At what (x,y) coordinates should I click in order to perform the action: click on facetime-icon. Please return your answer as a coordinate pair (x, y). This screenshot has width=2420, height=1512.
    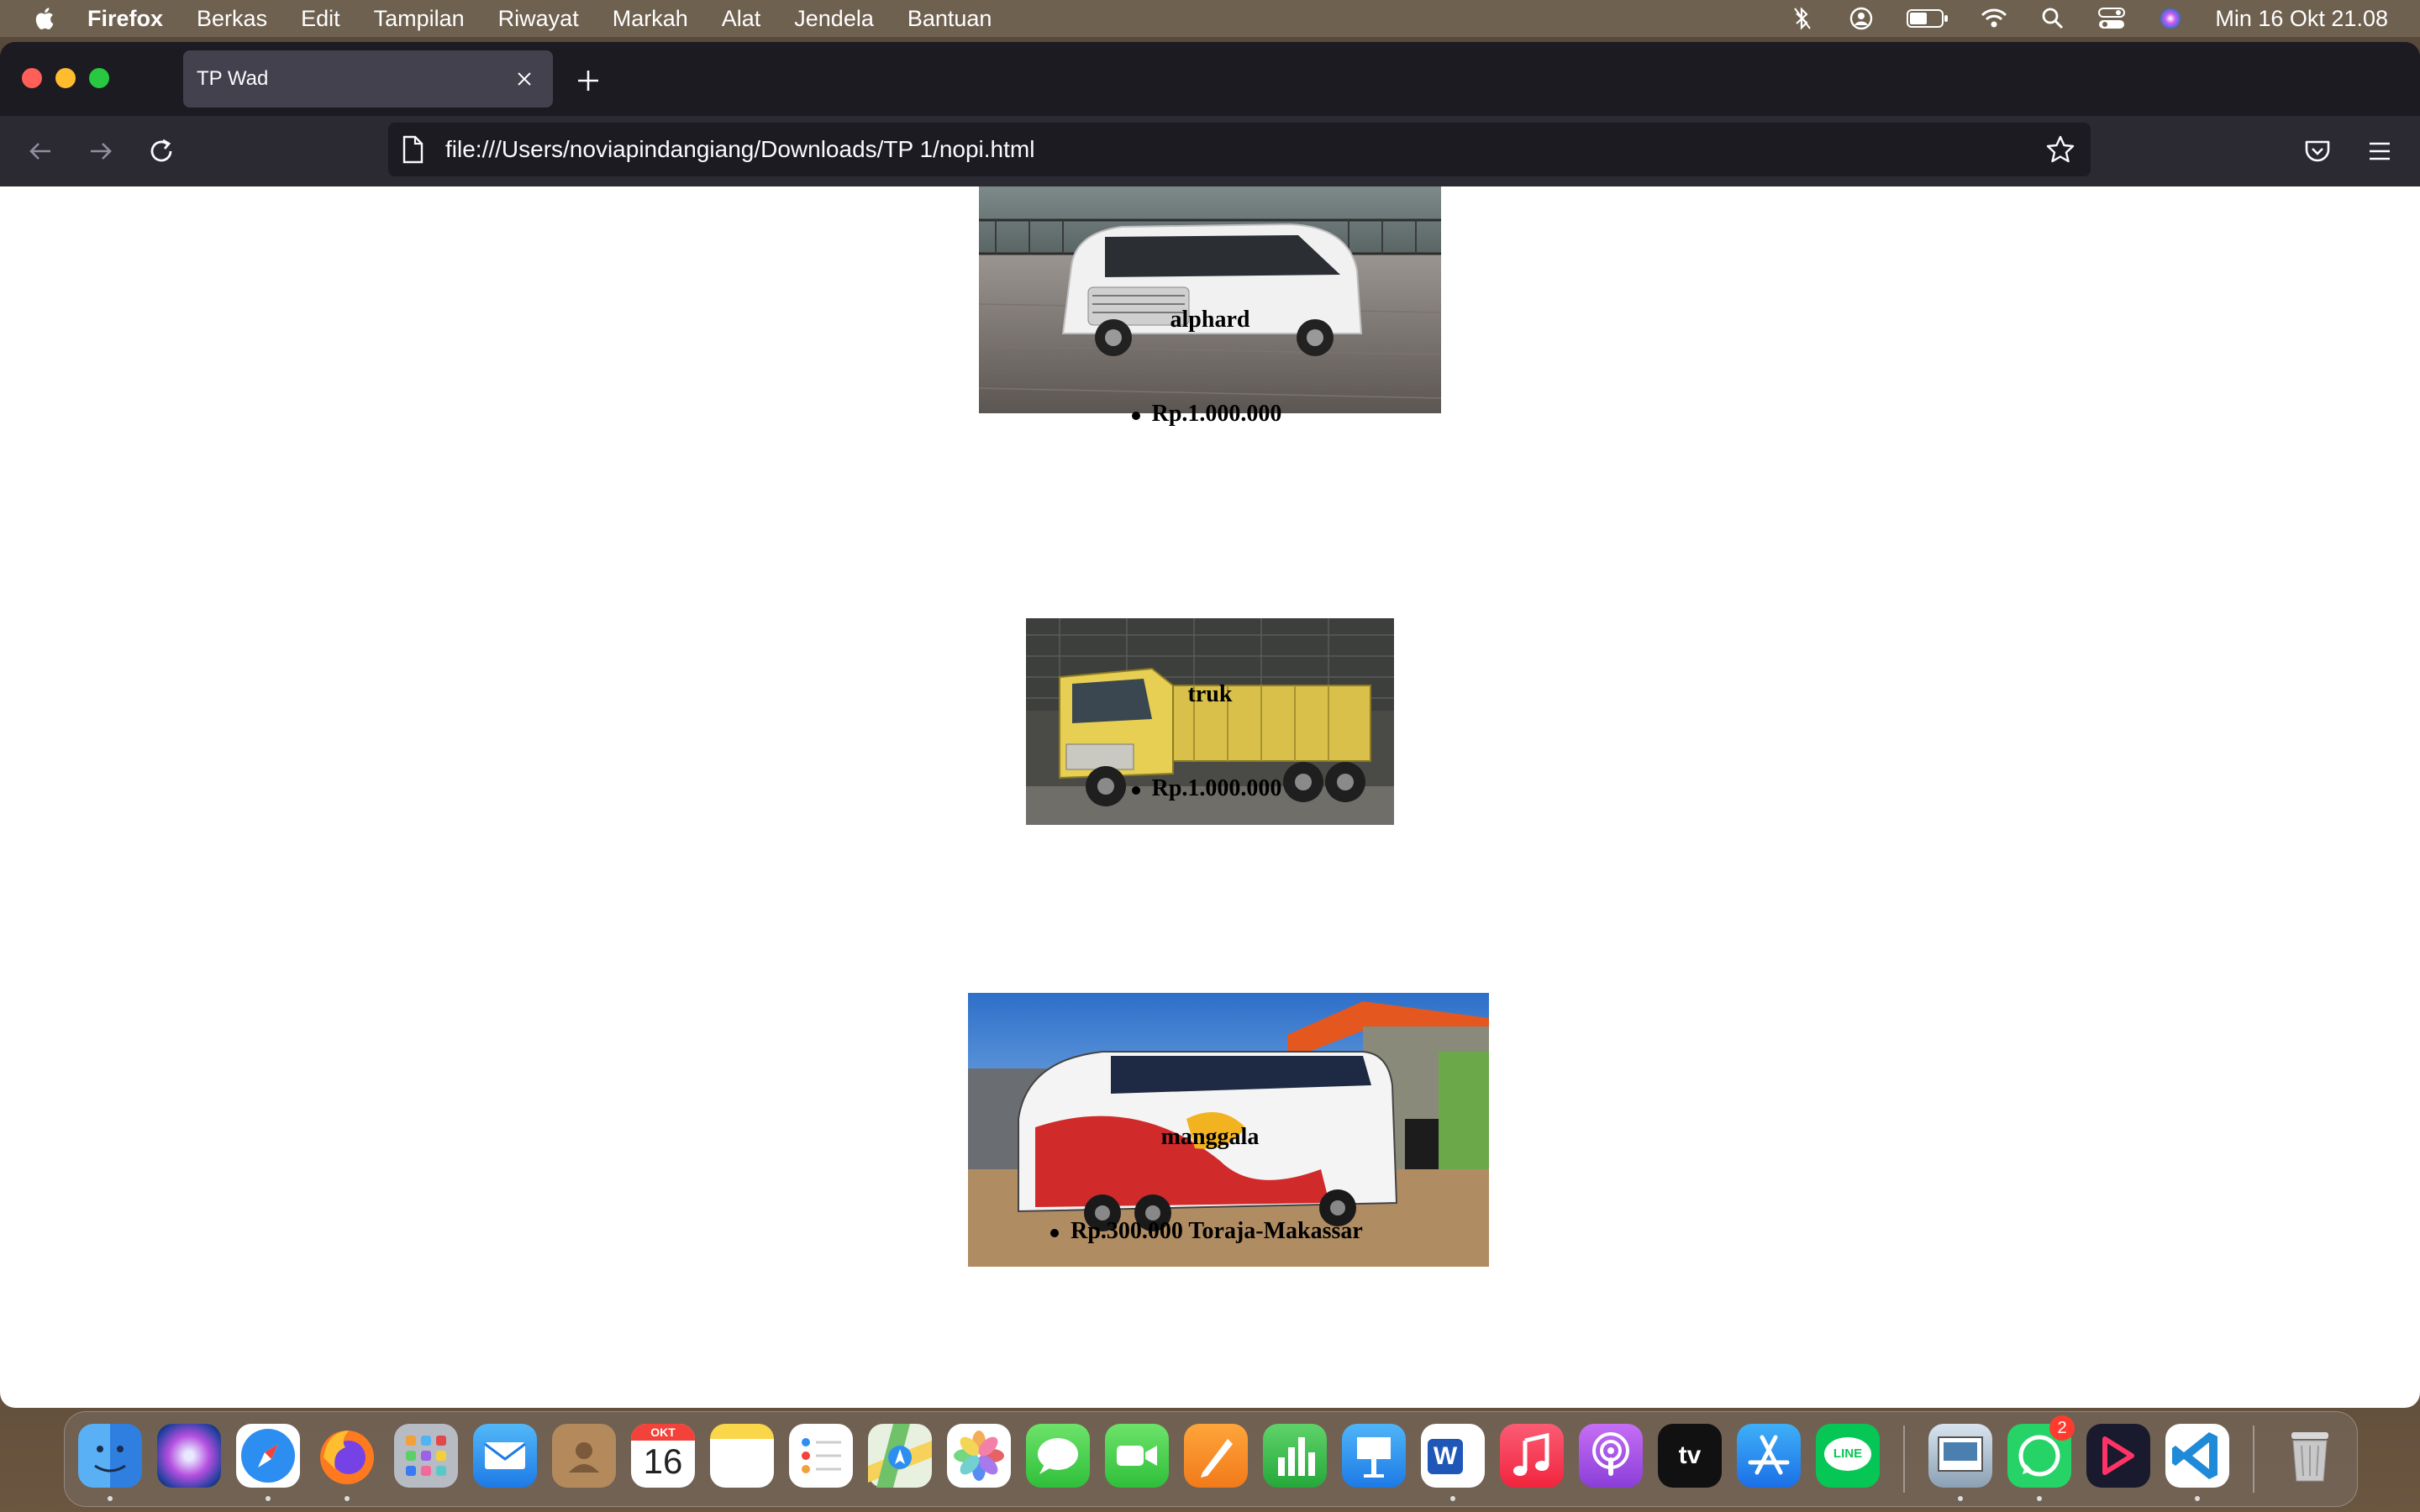
    Looking at the image, I should click on (1137, 1456).